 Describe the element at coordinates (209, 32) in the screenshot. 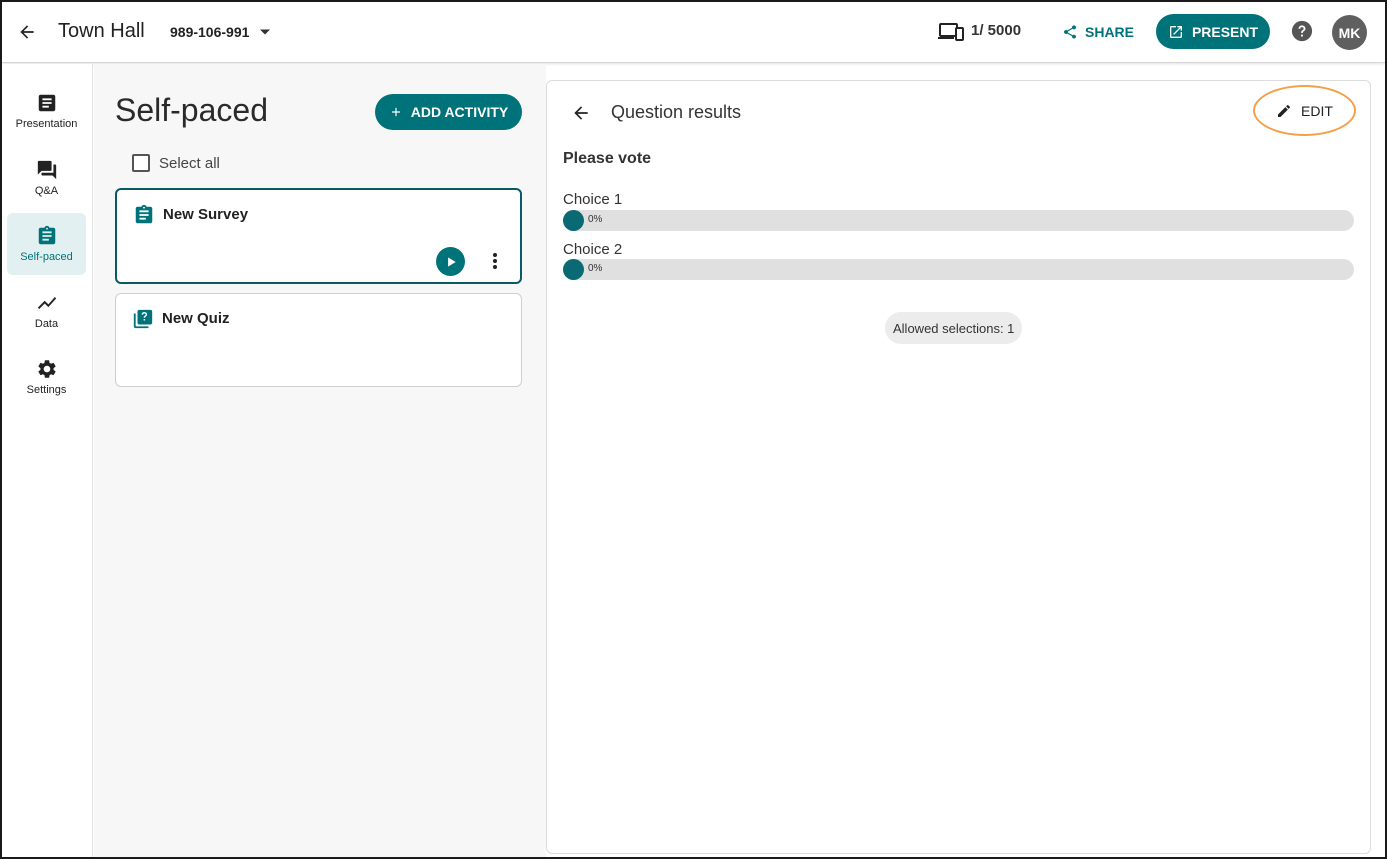

I see `event-code: 989-106-991` at that location.